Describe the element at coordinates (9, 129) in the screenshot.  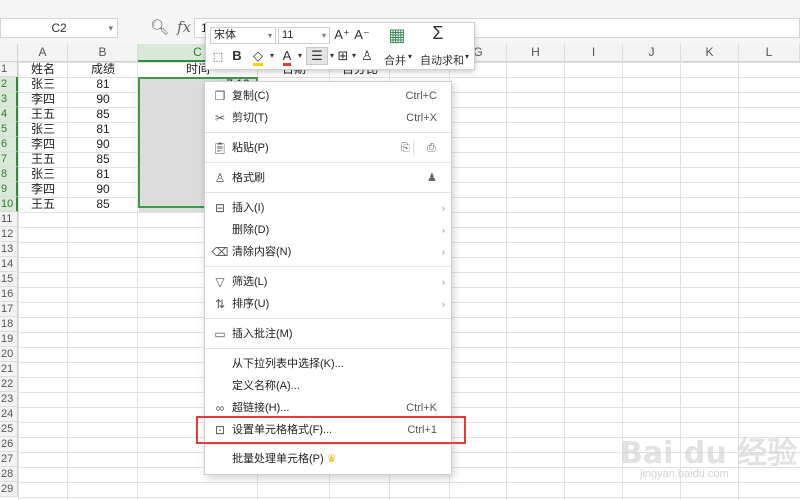
I see `row-header: 5` at that location.